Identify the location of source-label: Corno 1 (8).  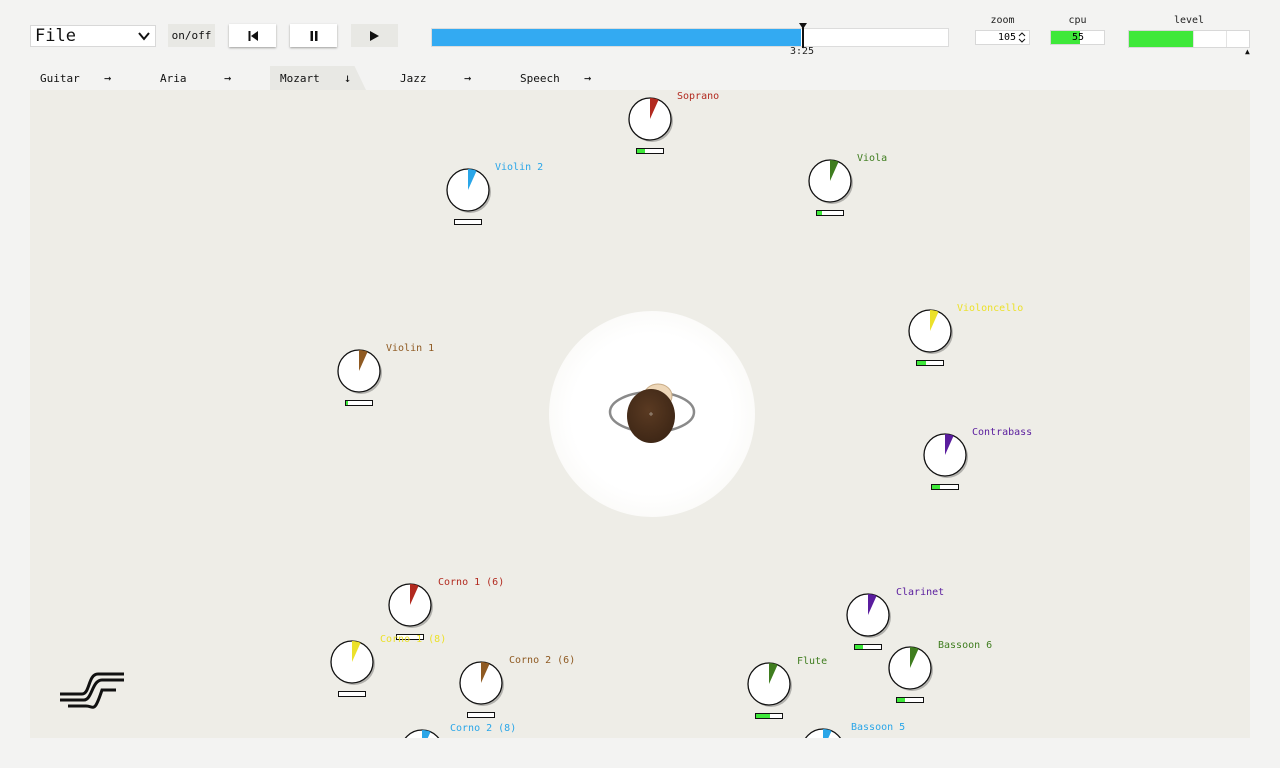
(413, 639).